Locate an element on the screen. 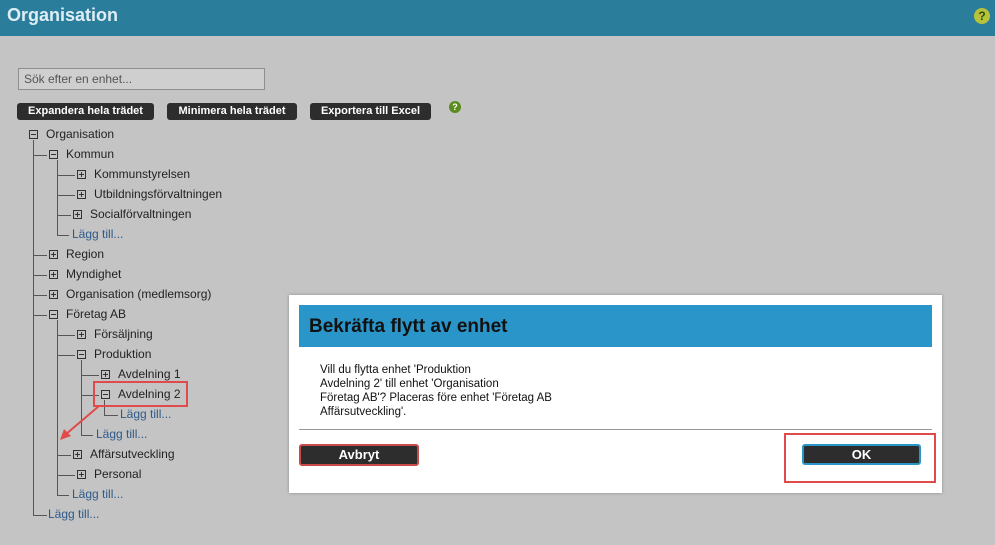  drag-arrow-icon is located at coordinates (80, 422).